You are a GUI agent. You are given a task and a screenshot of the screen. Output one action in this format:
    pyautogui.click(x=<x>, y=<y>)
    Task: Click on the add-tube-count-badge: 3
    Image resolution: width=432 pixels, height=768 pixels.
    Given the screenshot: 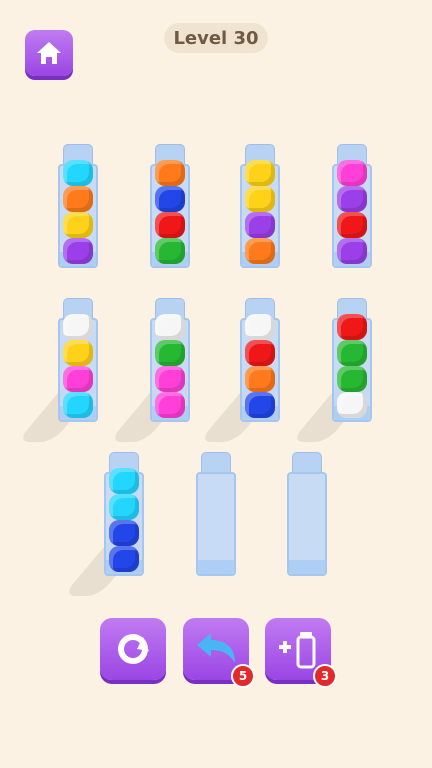 What is the action you would take?
    pyautogui.click(x=325, y=676)
    